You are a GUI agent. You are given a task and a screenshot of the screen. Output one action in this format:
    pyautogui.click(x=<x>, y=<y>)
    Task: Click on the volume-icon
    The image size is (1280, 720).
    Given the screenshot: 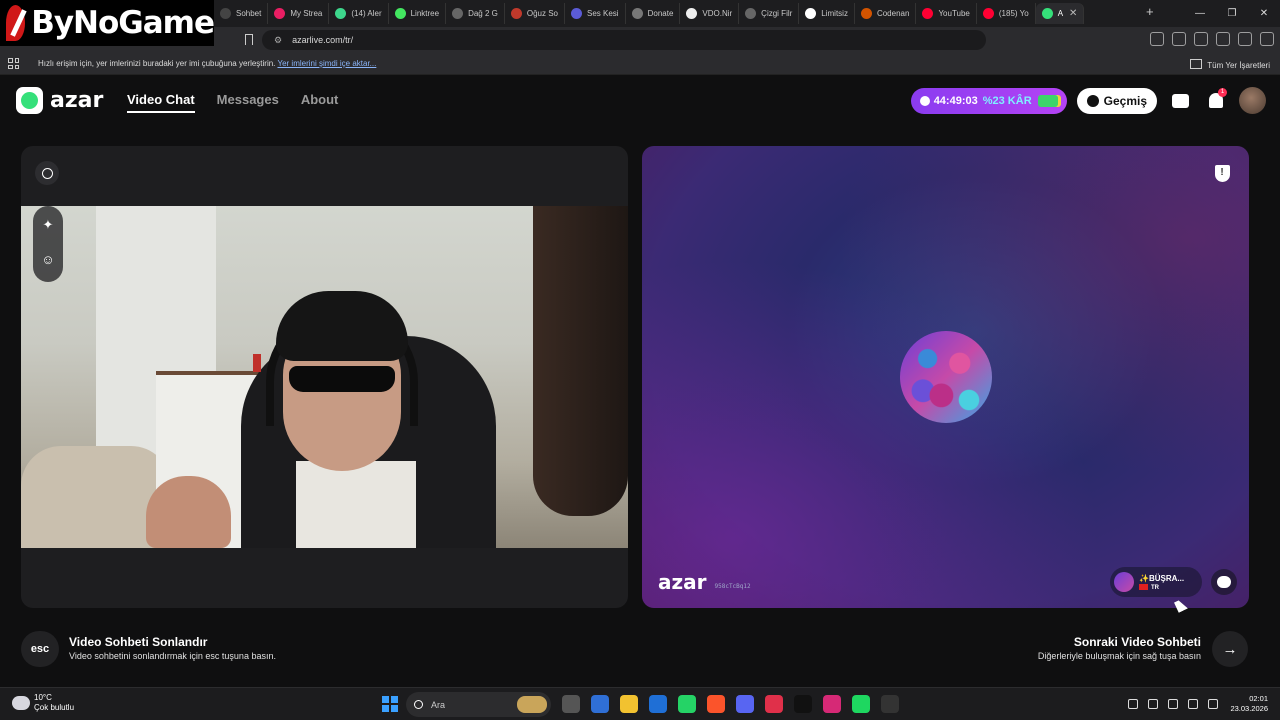 What is the action you would take?
    pyautogui.click(x=1213, y=704)
    